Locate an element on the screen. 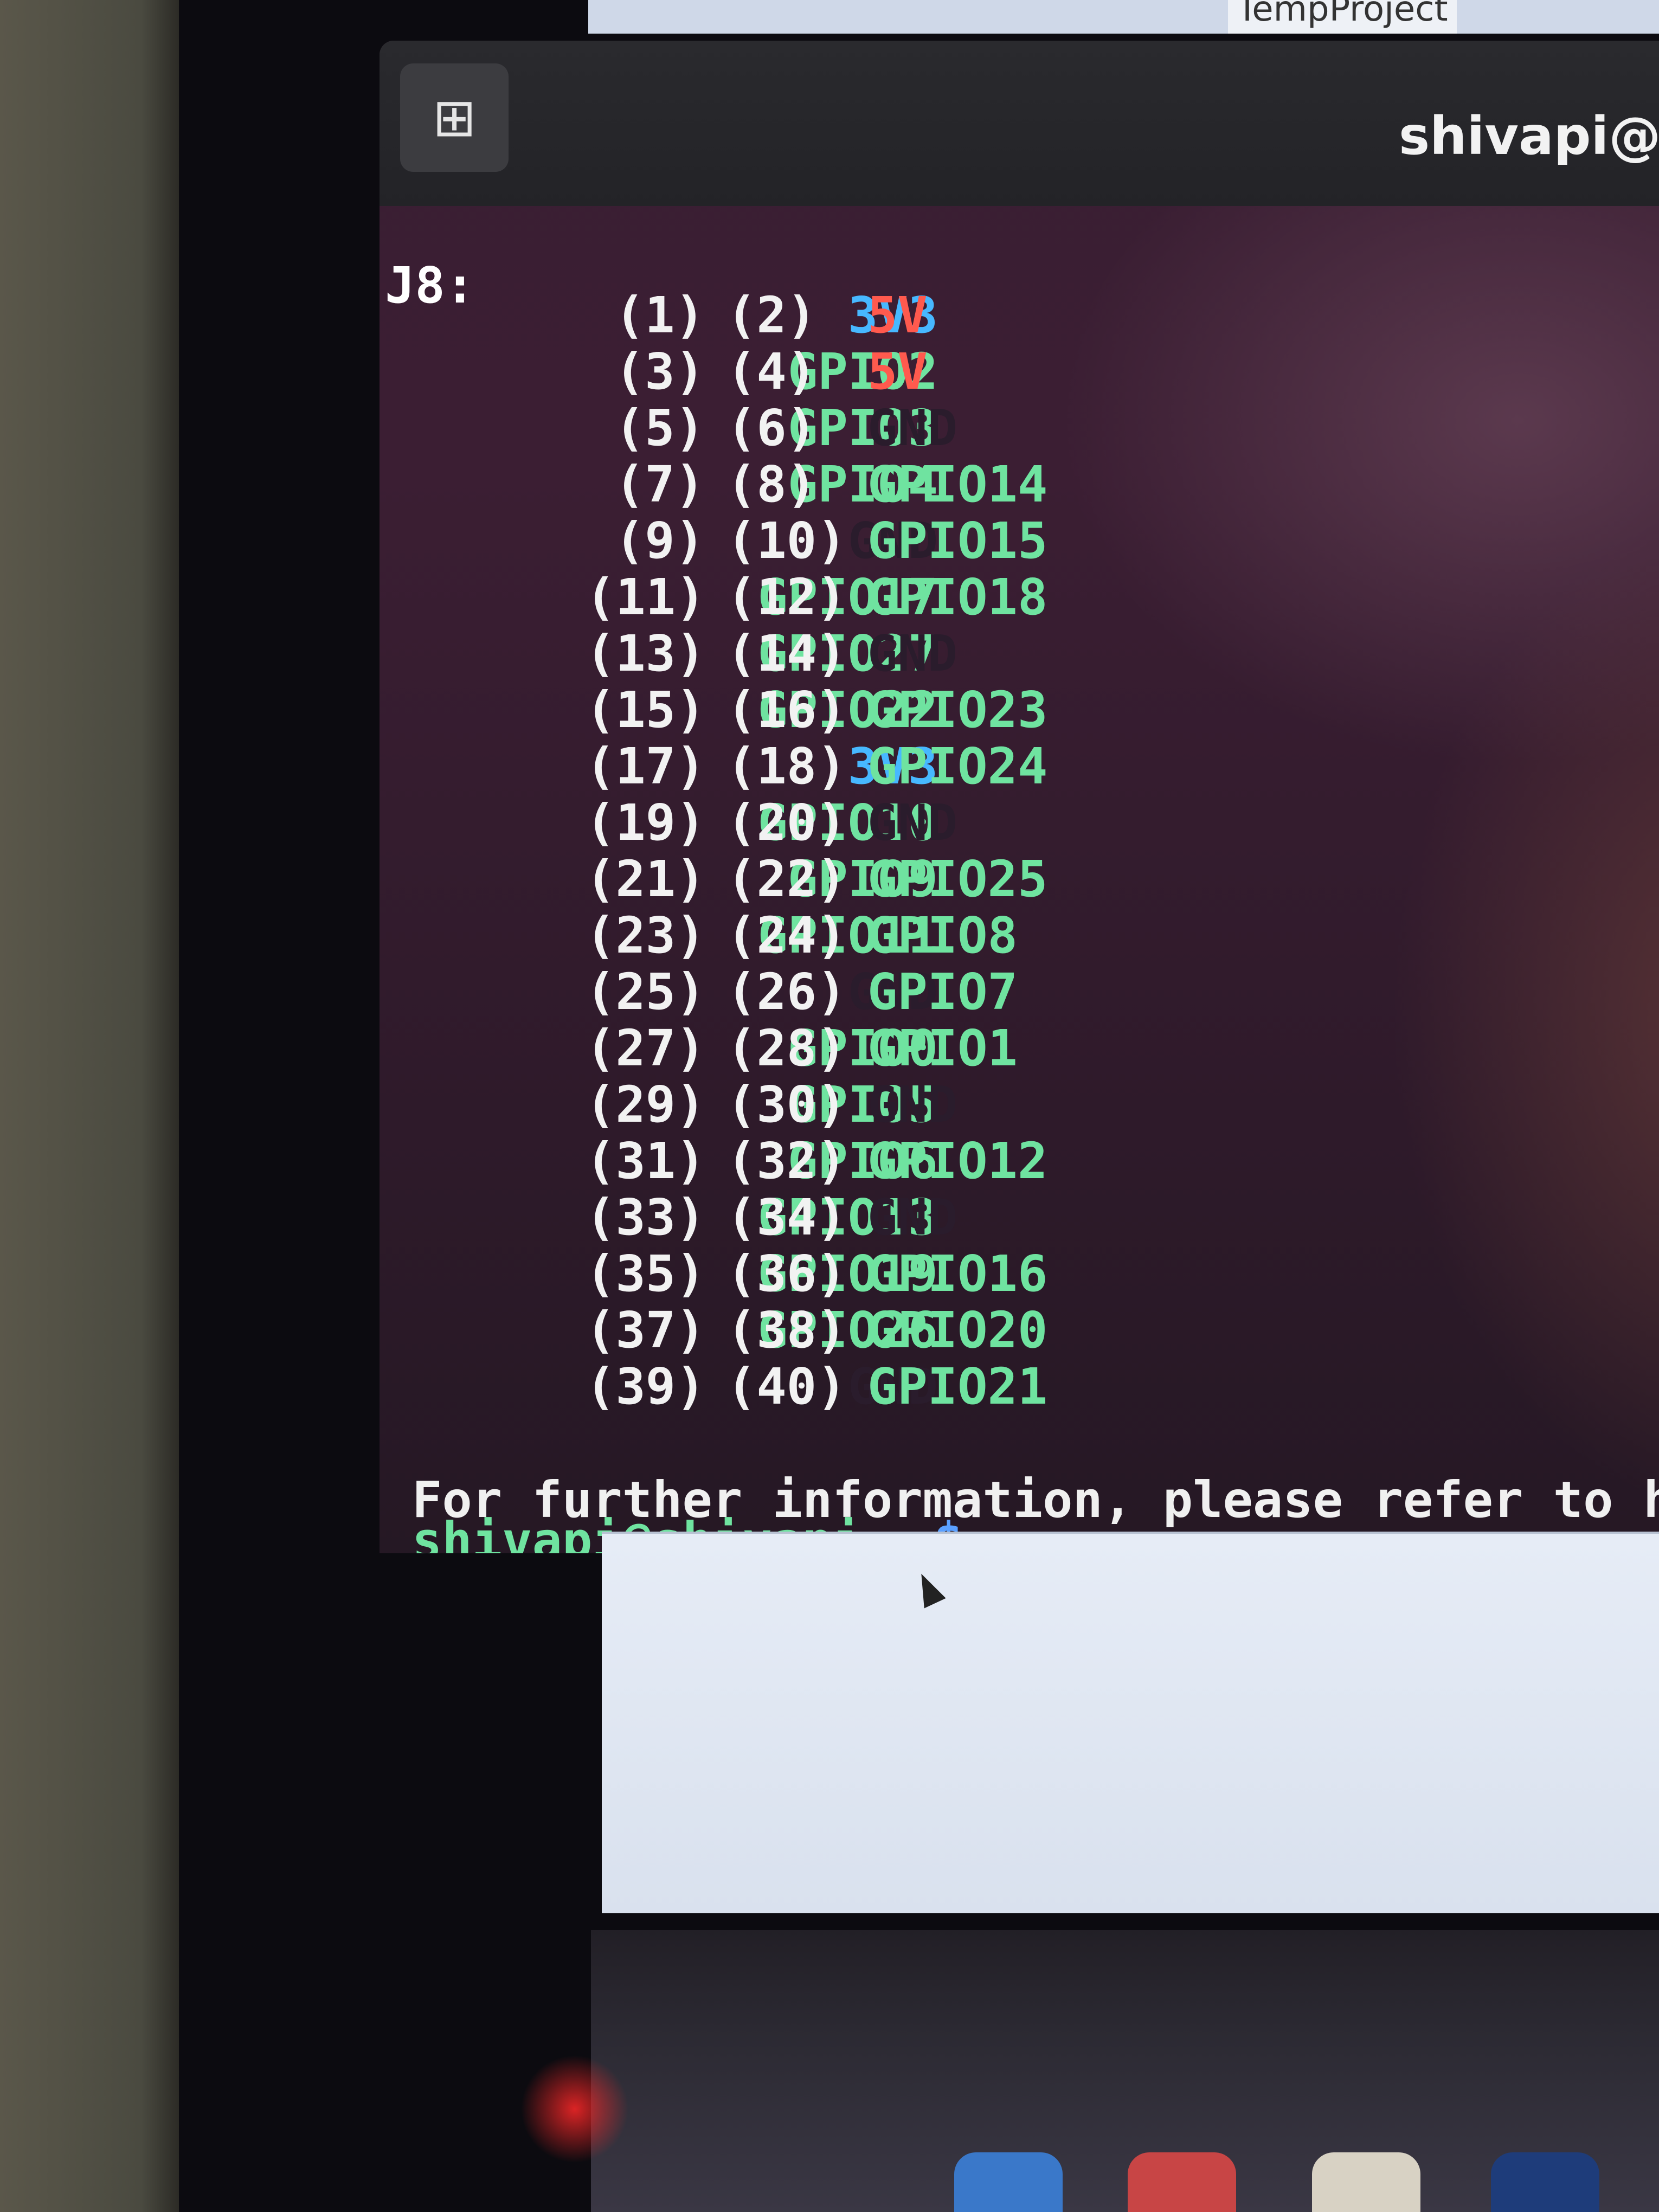 Image resolution: width=1659 pixels, height=2212 pixels. pin-right-name: GPIO16 is located at coordinates (957, 1274).